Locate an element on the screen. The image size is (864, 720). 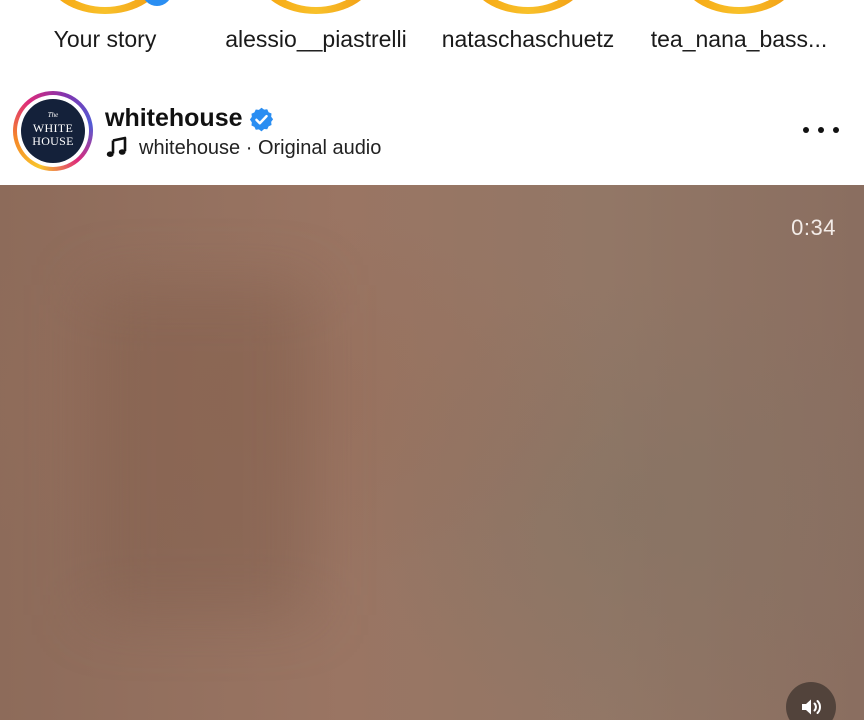
story-alessio-piastrelli: alessio__piastrelli is located at coordinates (316, 40).